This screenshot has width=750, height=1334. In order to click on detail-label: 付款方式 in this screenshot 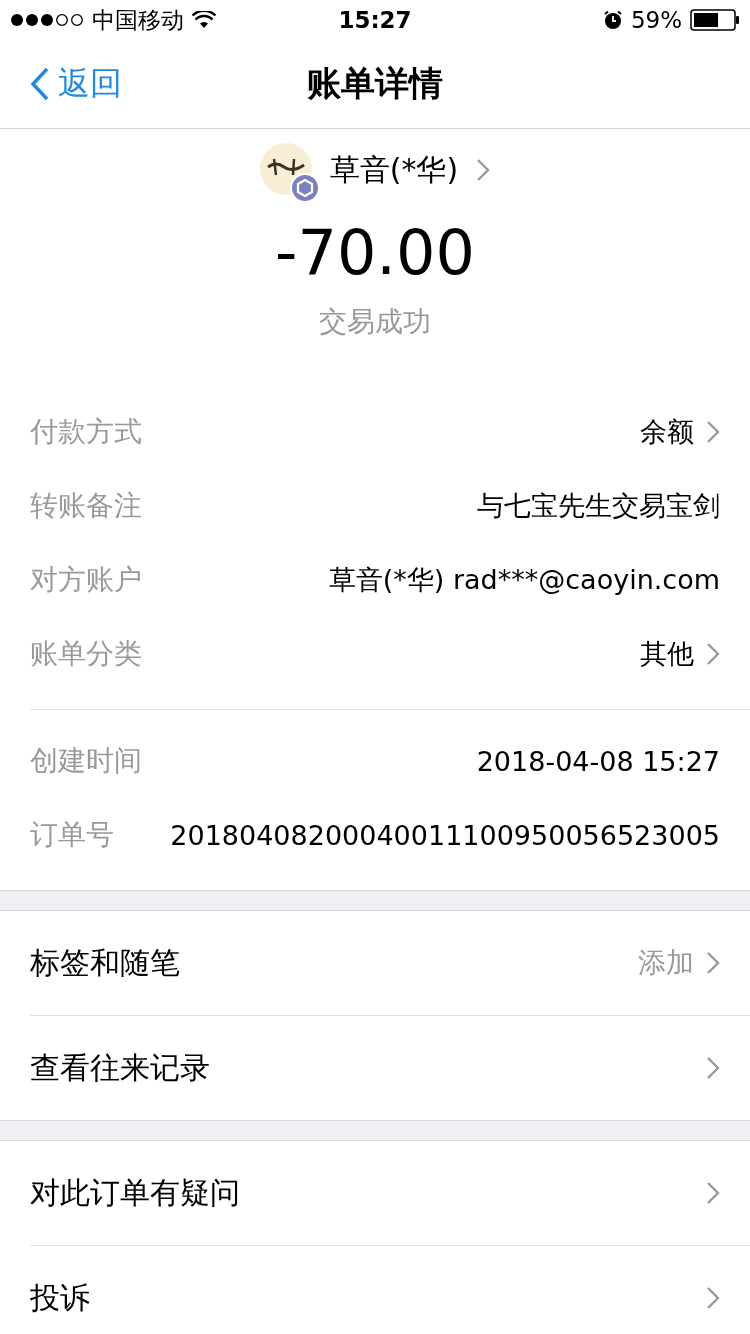, I will do `click(86, 432)`.